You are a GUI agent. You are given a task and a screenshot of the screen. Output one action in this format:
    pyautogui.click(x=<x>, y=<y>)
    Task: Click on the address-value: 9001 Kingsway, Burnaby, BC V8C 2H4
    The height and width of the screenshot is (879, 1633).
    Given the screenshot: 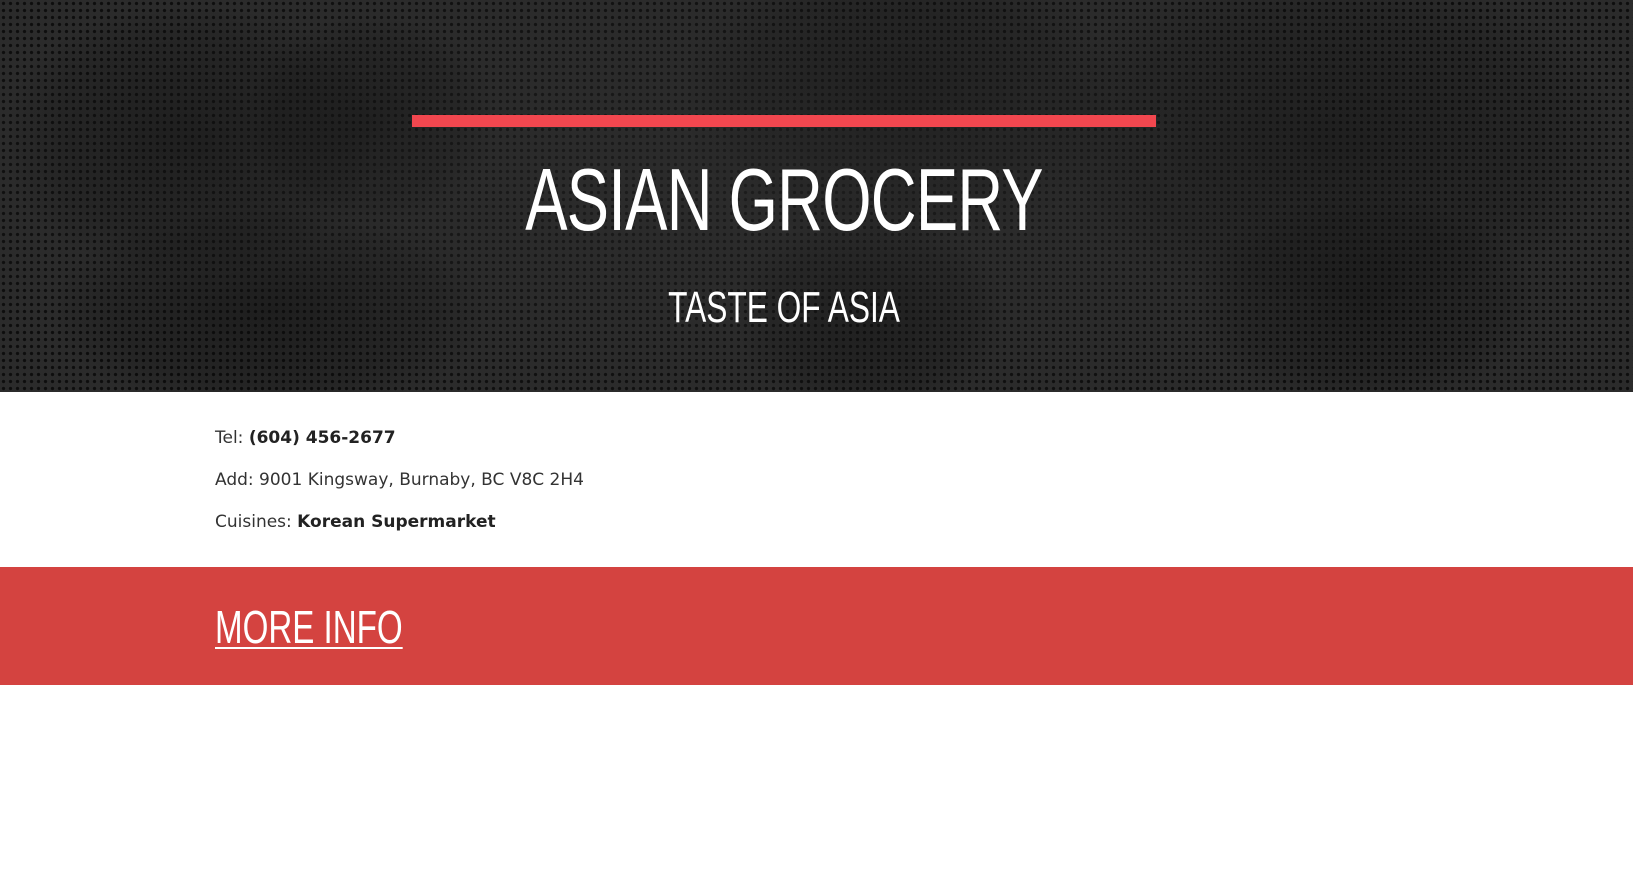 What is the action you would take?
    pyautogui.click(x=421, y=480)
    